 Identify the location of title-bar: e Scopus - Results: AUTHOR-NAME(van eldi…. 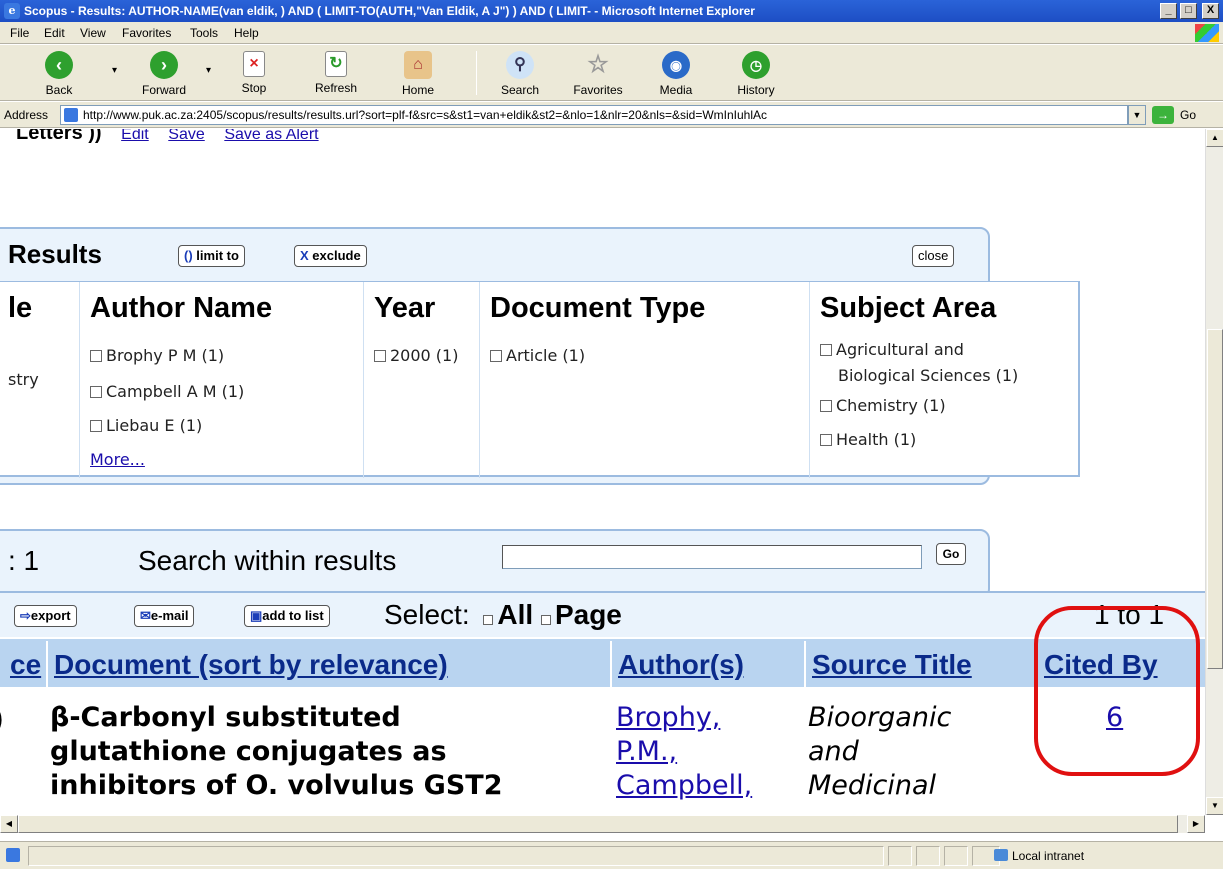
(611, 11).